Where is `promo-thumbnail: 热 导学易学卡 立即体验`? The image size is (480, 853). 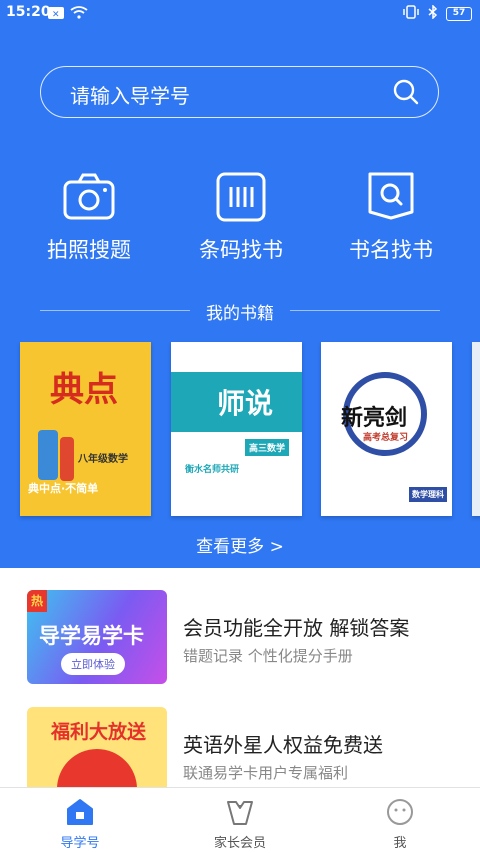
promo-thumbnail: 热 导学易学卡 立即体验 is located at coordinates (97, 637).